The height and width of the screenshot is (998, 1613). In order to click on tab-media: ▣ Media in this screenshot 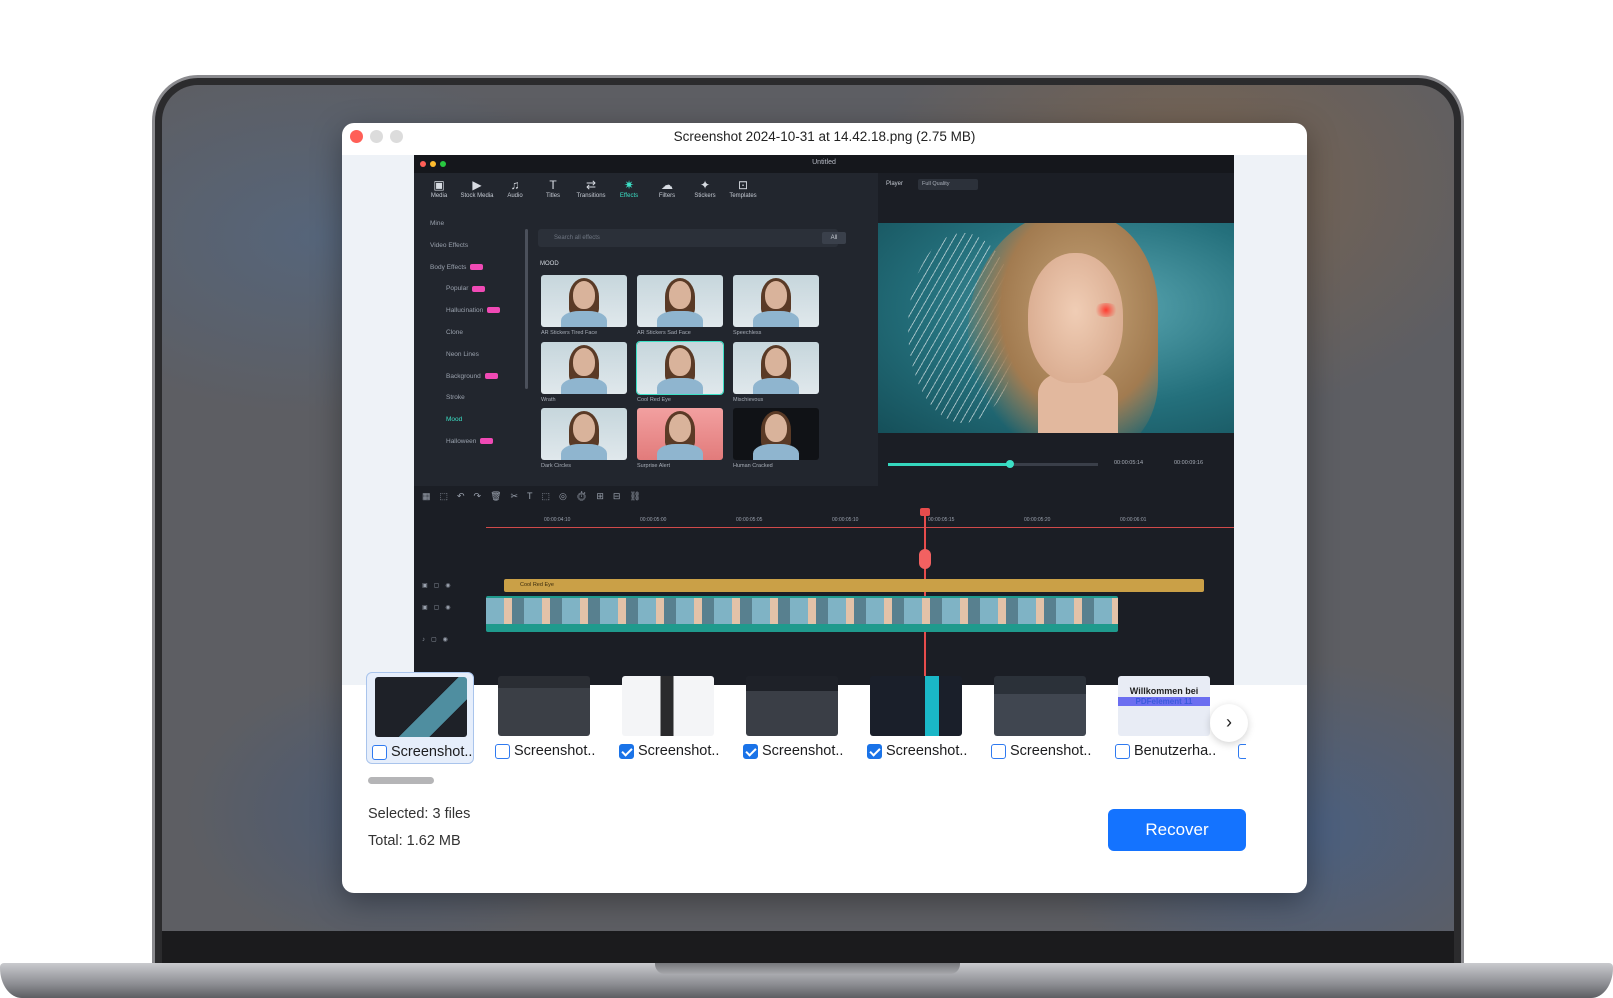, I will do `click(439, 192)`.